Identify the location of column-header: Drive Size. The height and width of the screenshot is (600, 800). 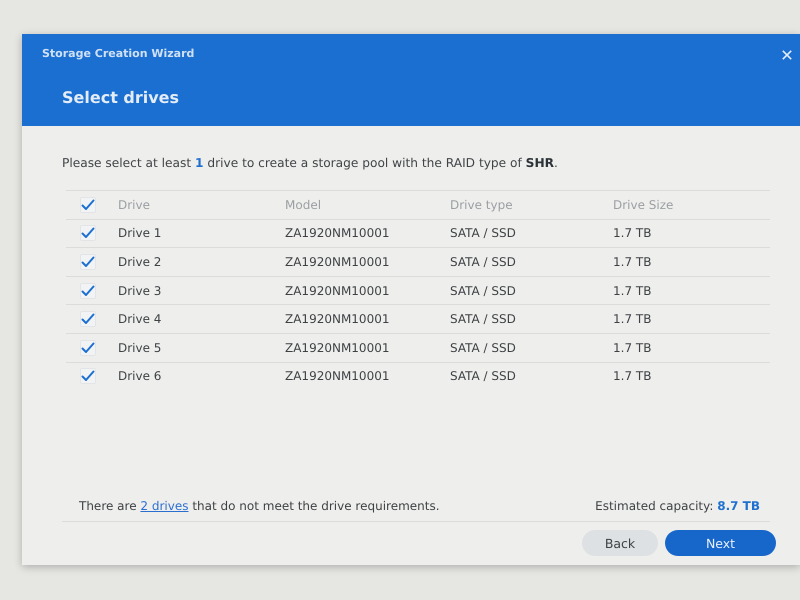
(643, 205).